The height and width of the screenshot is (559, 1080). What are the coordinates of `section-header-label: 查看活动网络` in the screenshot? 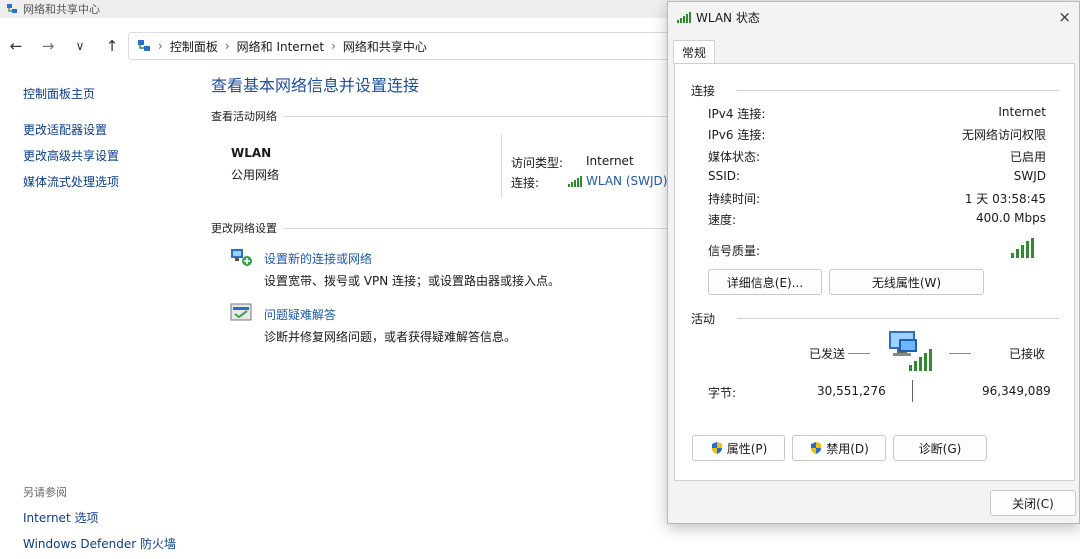 It's located at (244, 116).